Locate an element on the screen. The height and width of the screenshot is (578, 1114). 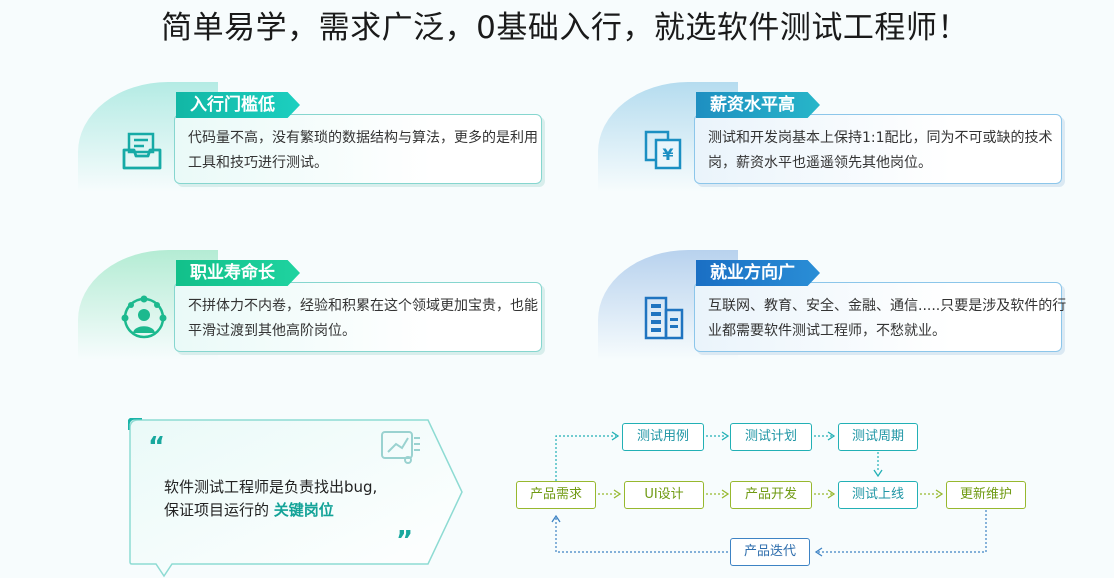
flow-step-update-maintain: 更新维护 is located at coordinates (986, 495).